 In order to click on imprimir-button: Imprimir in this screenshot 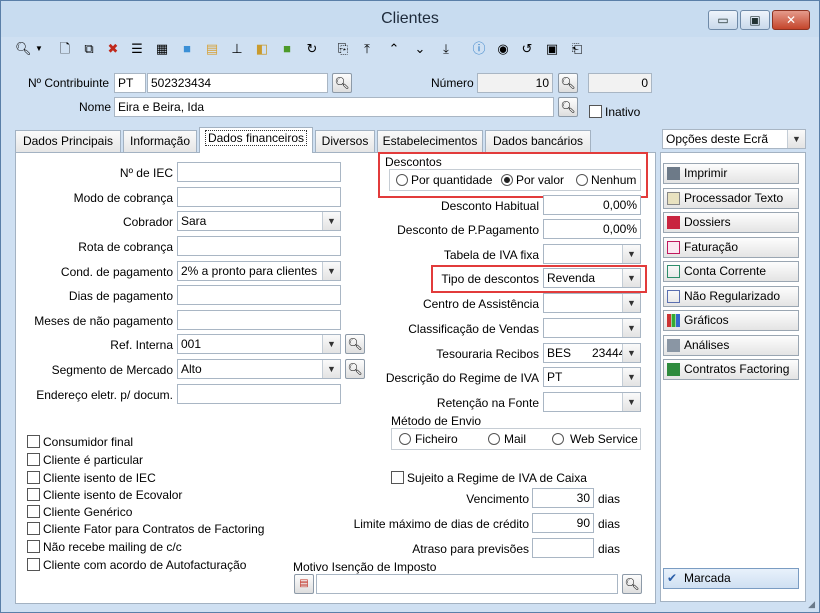, I will do `click(731, 173)`.